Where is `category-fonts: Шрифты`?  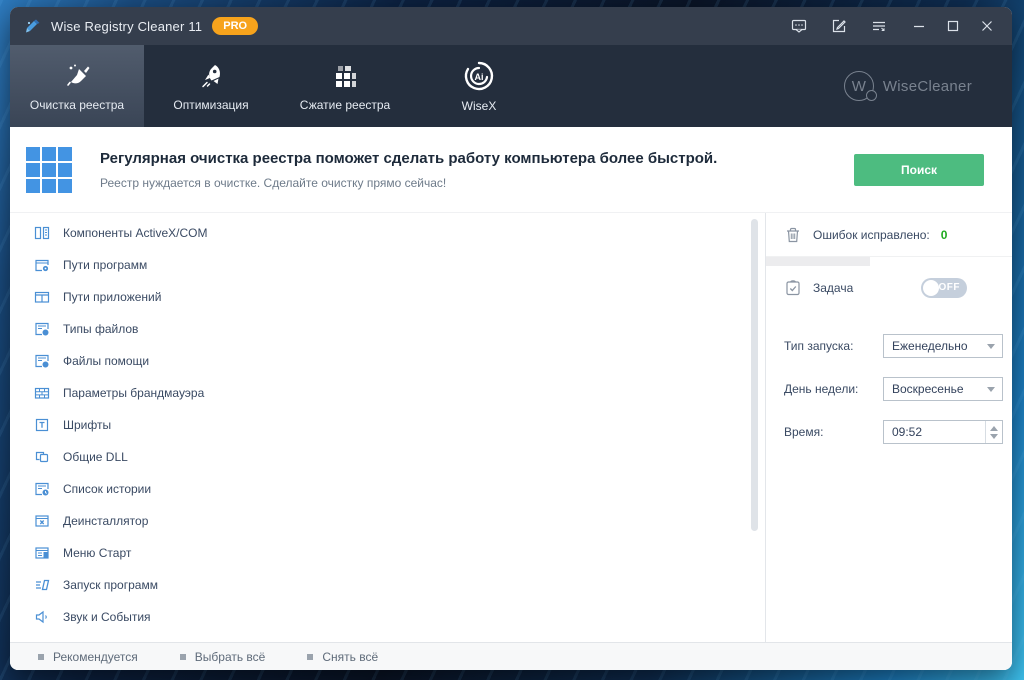 category-fonts: Шрифты is located at coordinates (387, 425).